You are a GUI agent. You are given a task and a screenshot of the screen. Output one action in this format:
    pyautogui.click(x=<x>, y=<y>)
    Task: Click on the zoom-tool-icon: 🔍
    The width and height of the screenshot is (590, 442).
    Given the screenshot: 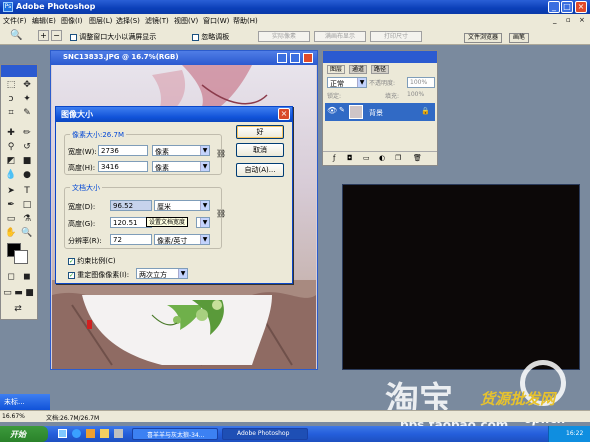 What is the action you would take?
    pyautogui.click(x=16, y=35)
    